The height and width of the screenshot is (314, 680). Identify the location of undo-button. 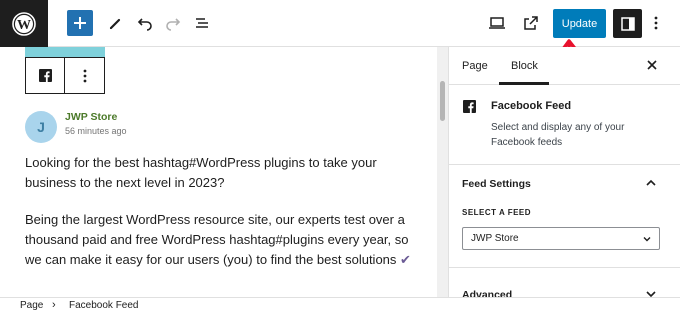
(145, 23).